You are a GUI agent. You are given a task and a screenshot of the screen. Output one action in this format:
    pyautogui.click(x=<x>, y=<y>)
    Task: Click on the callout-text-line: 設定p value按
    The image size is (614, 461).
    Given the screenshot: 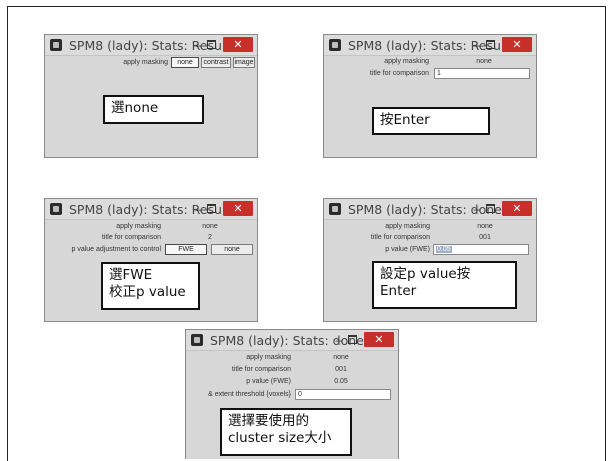 What is the action you would take?
    pyautogui.click(x=425, y=274)
    